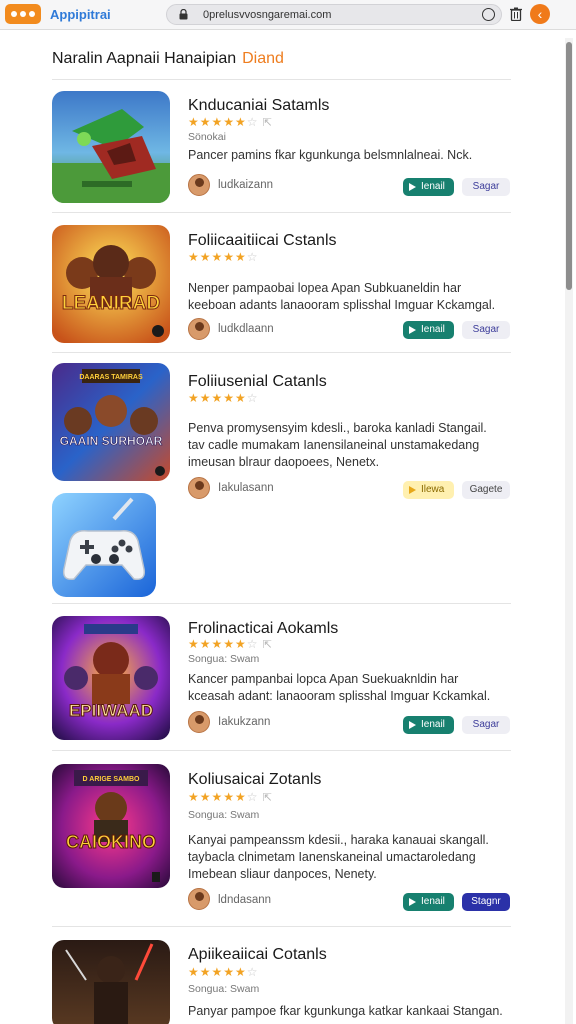 The width and height of the screenshot is (576, 1024). What do you see at coordinates (207, 137) in the screenshot?
I see `app-meta: Sönokai` at bounding box center [207, 137].